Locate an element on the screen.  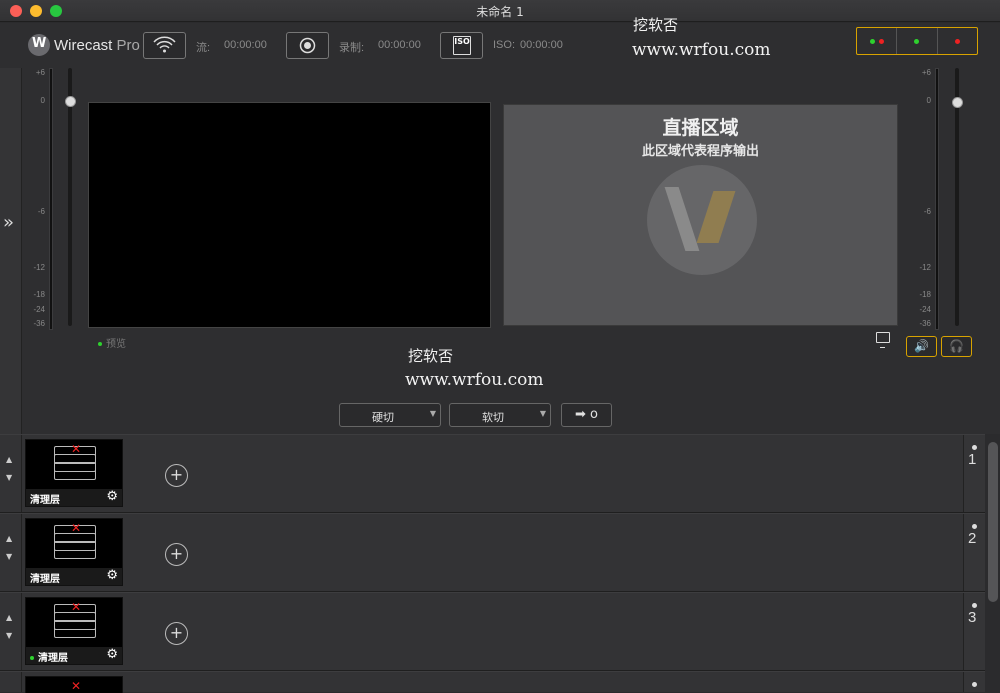
layer-number-tab: 1 is located at coordinates (974, 473).